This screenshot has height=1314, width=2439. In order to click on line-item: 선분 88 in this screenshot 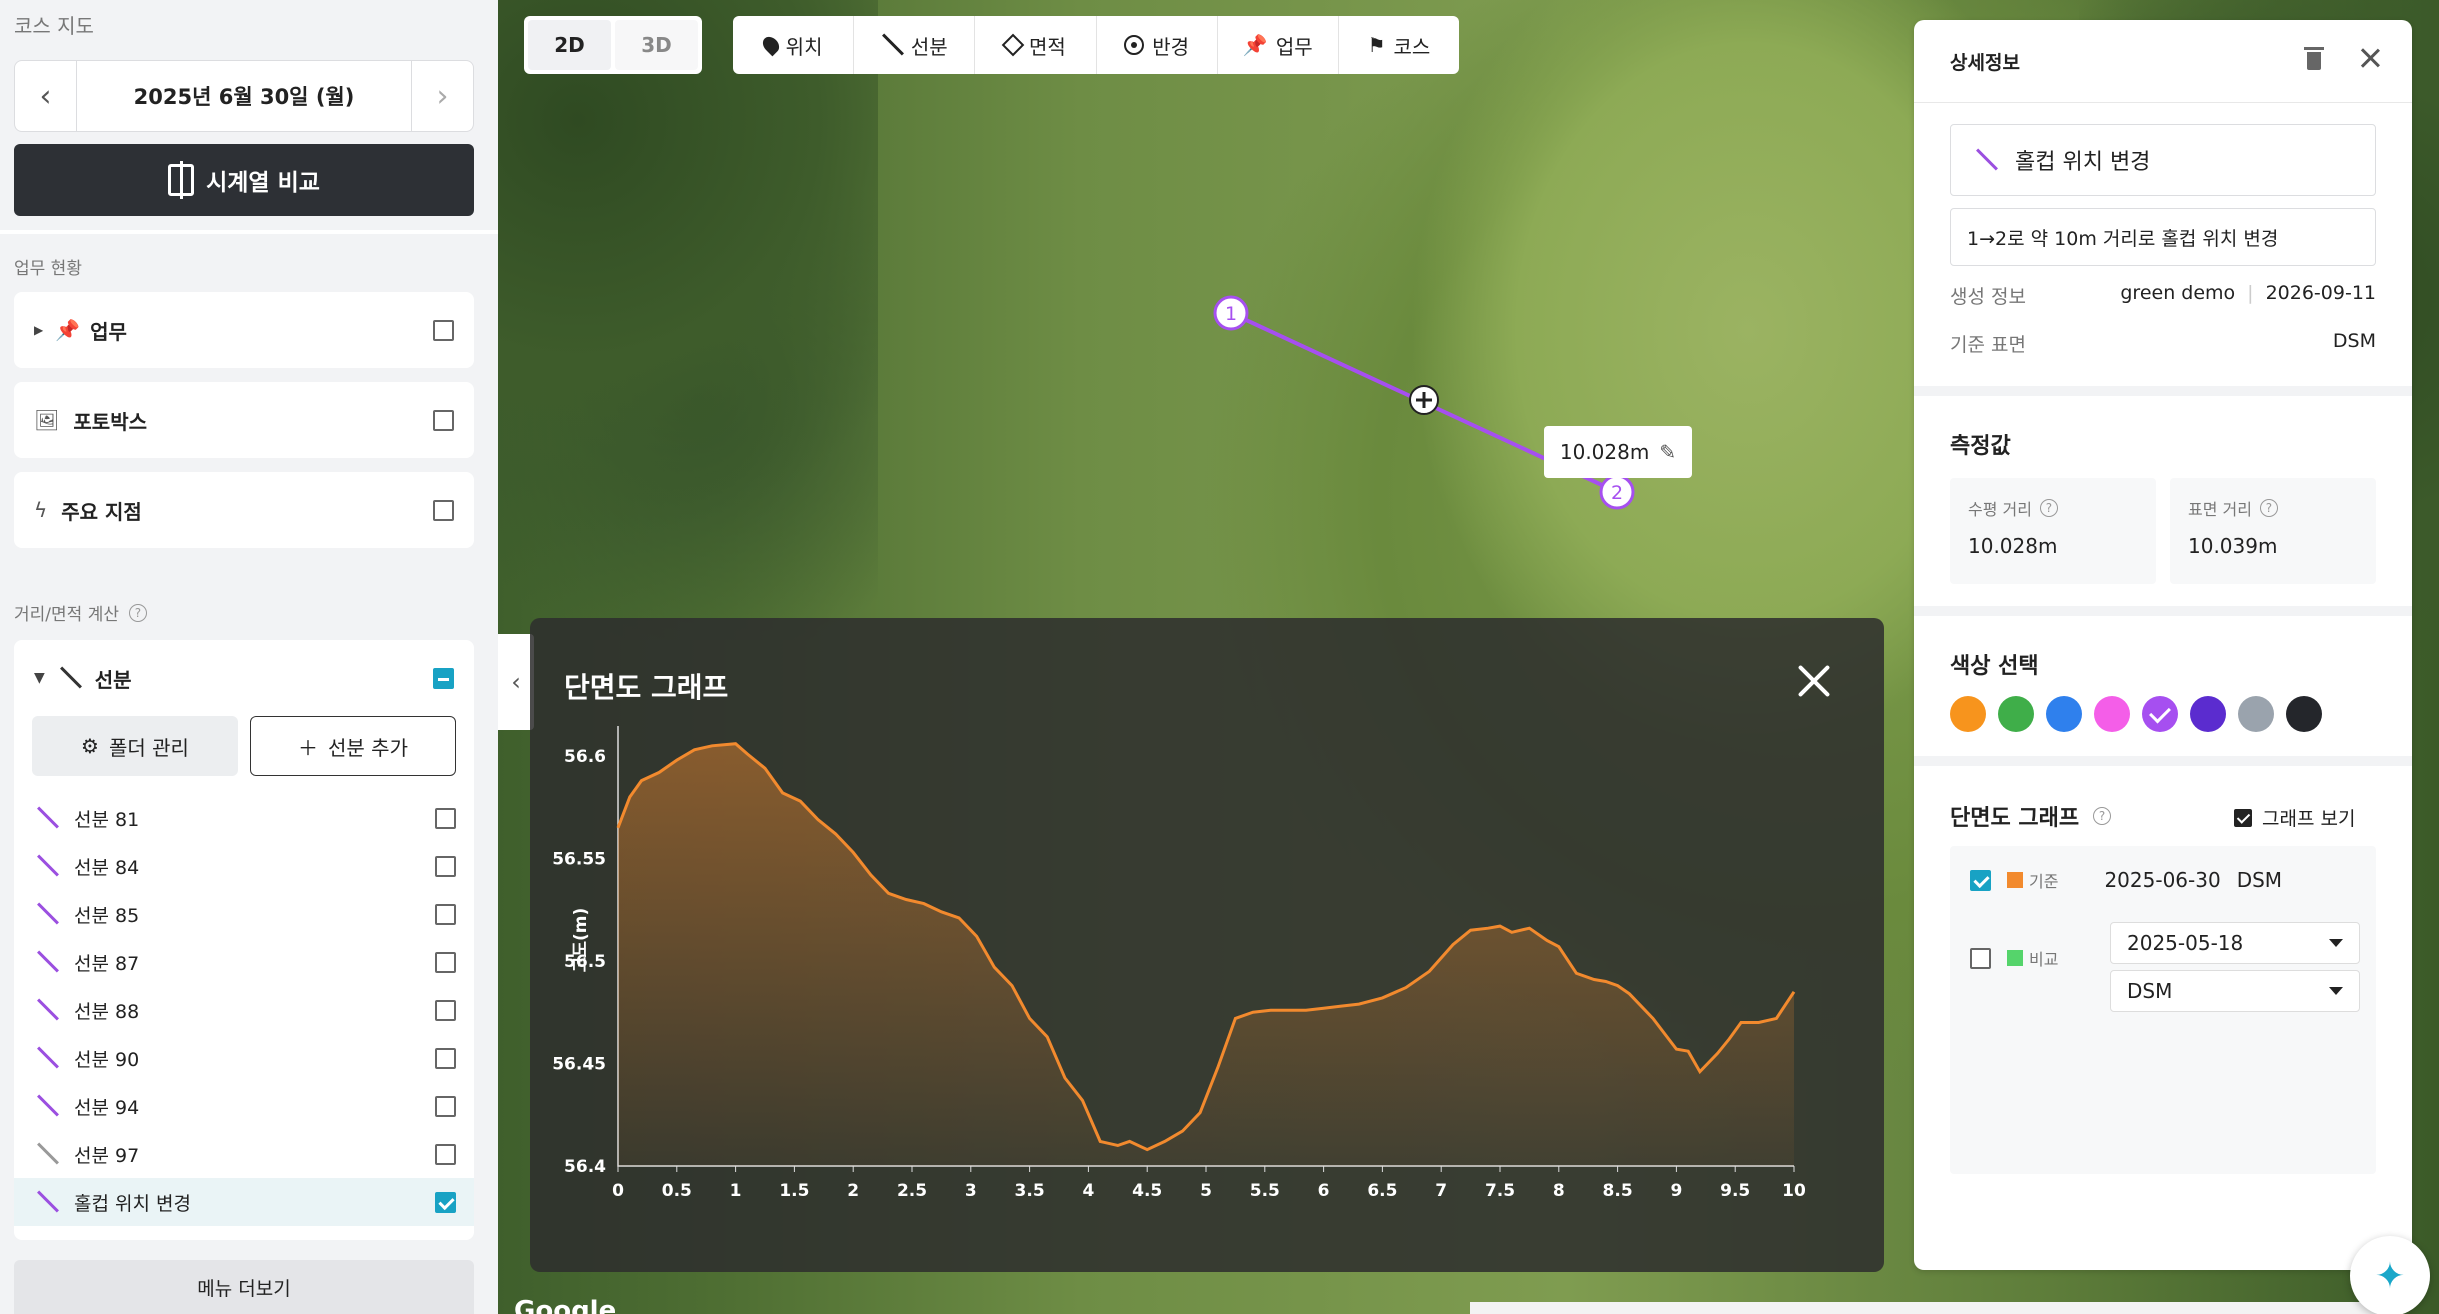, I will do `click(244, 1010)`.